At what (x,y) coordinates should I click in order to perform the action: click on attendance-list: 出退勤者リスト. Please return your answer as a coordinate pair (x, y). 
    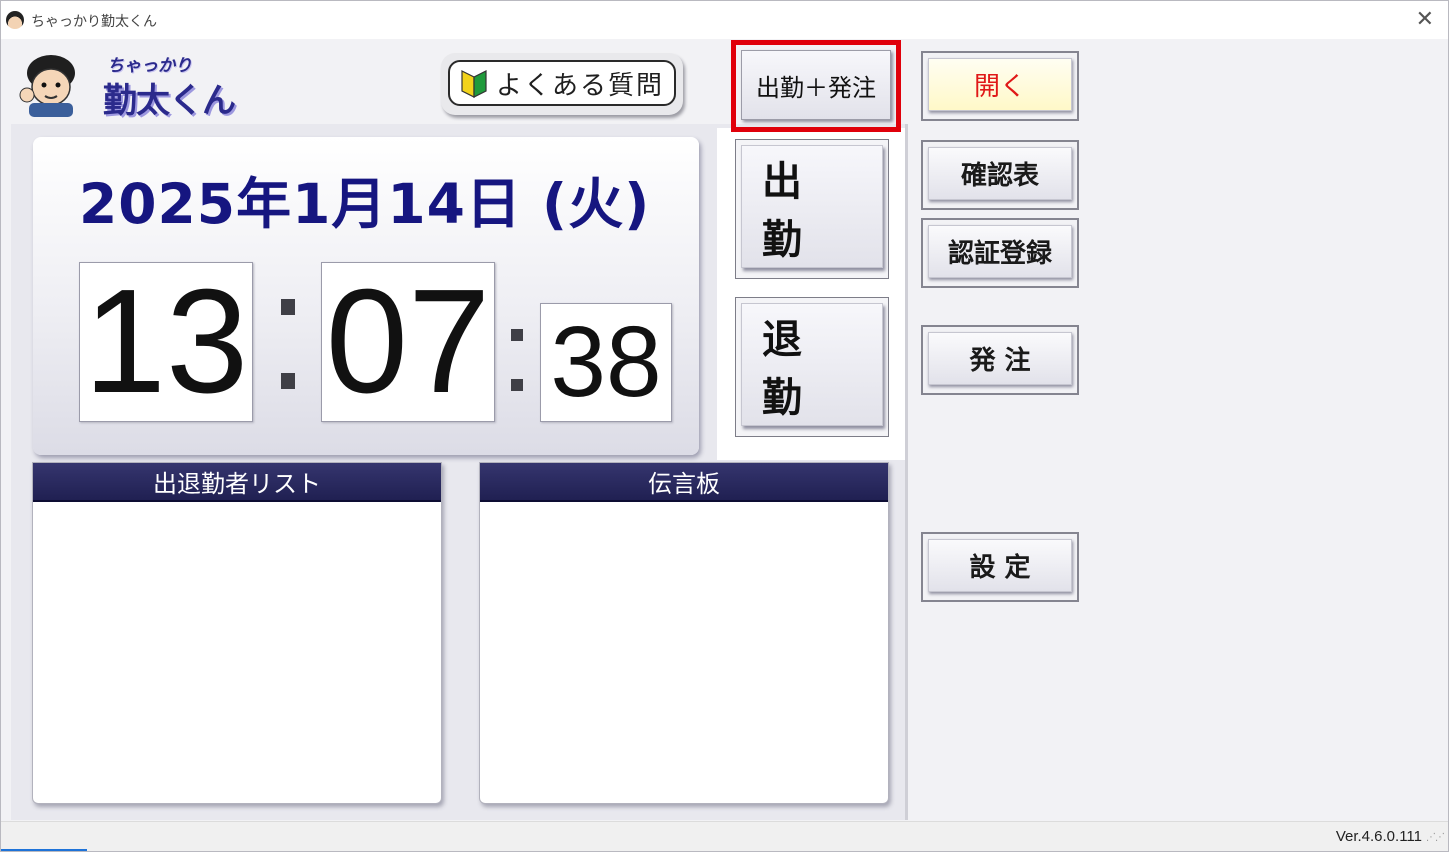
    Looking at the image, I should click on (237, 633).